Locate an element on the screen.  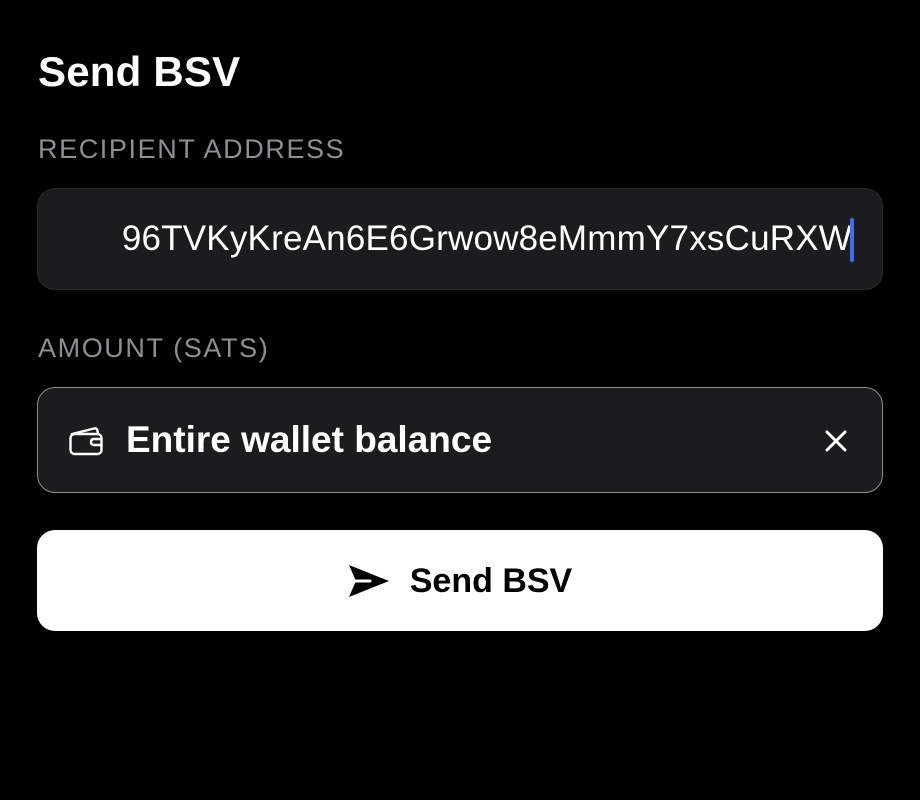
close-icon is located at coordinates (836, 441).